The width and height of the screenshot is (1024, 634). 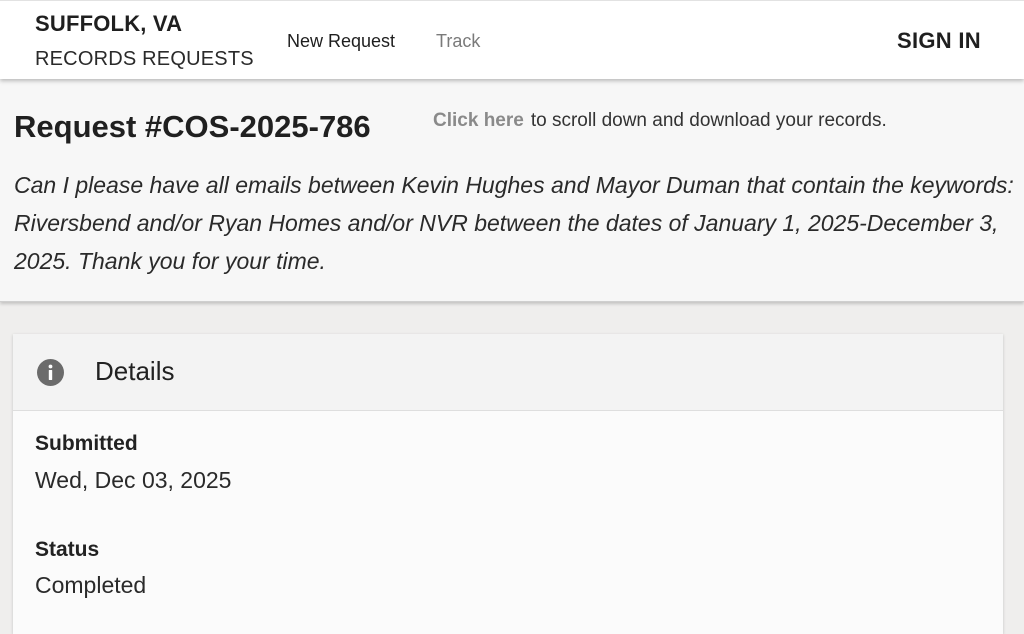 I want to click on nav-track-link: Track, so click(x=458, y=41).